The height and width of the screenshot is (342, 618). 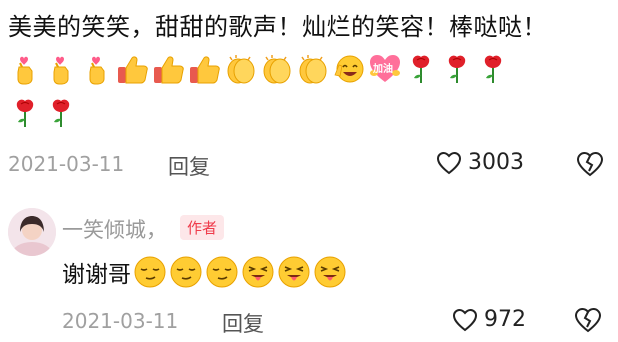 I want to click on comment-dislike-button, so click(x=590, y=166).